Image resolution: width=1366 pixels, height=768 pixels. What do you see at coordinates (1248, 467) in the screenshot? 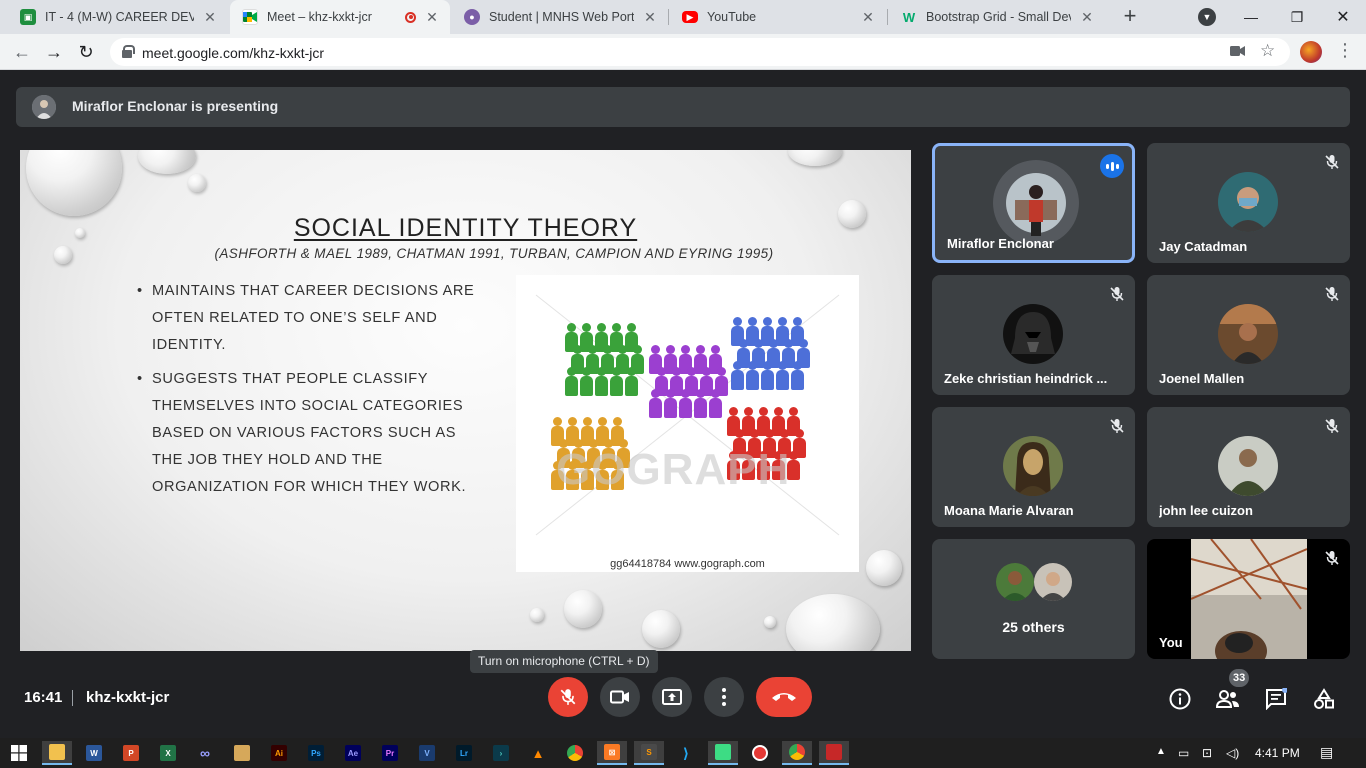
I see `participant-tile: john lee cuizon` at bounding box center [1248, 467].